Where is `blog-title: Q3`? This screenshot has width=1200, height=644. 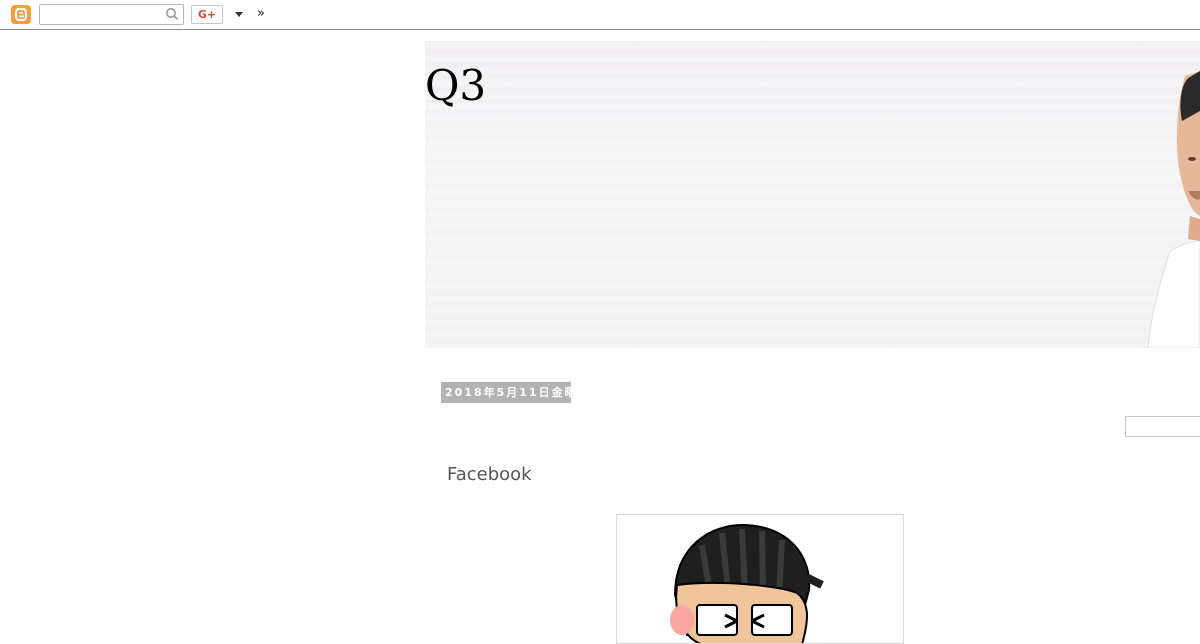
blog-title: Q3 is located at coordinates (455, 85).